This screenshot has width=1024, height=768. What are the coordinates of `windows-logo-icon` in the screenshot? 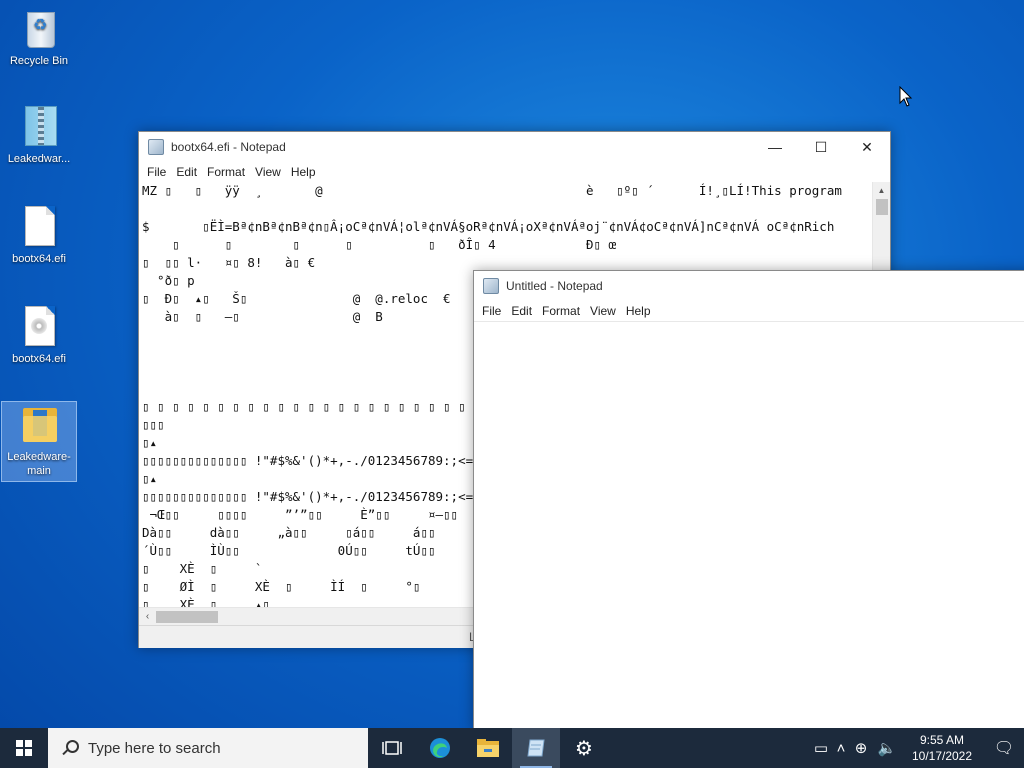 It's located at (24, 748).